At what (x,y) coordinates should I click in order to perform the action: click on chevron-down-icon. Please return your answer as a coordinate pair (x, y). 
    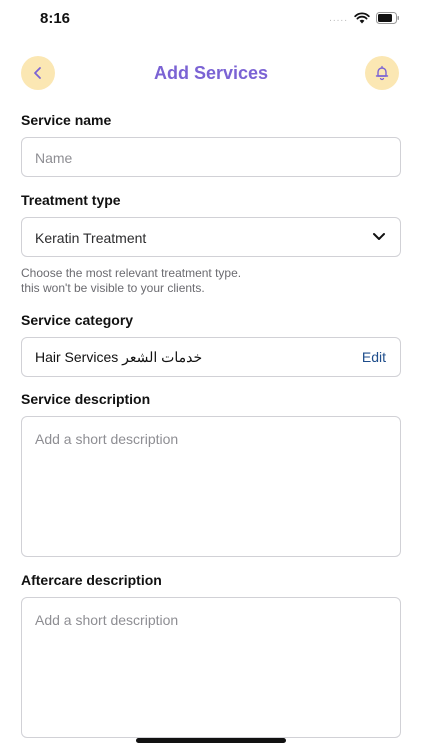
    Looking at the image, I should click on (379, 236).